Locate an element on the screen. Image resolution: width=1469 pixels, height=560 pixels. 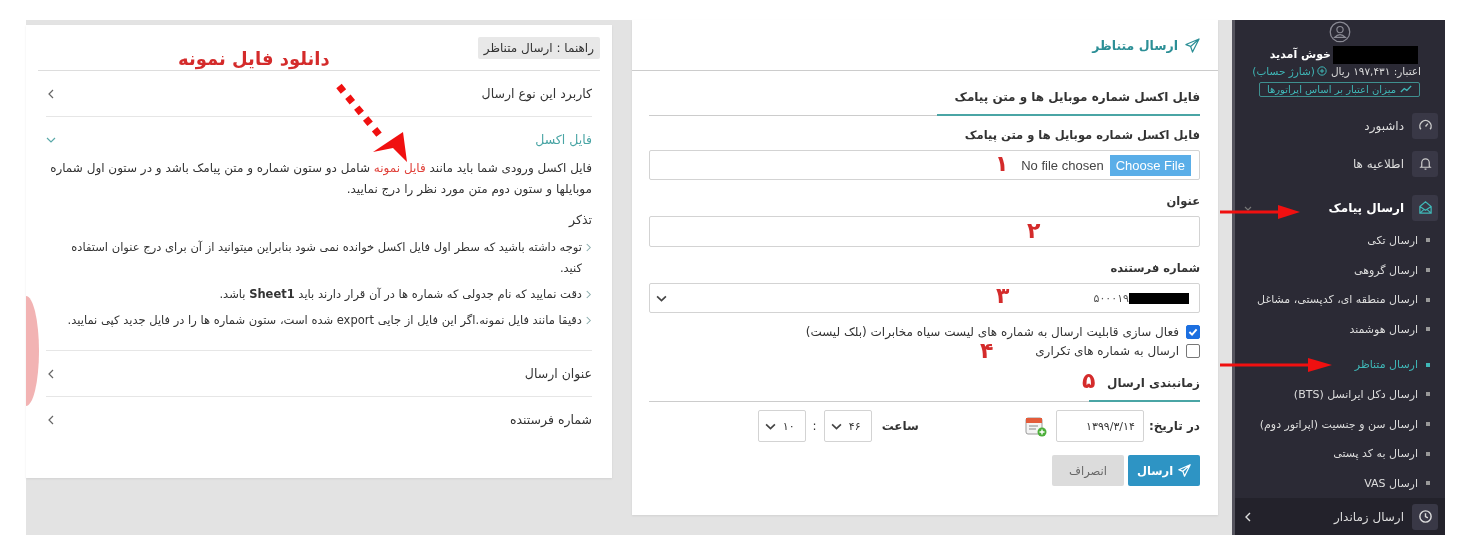
bell-icon is located at coordinates (1425, 164).